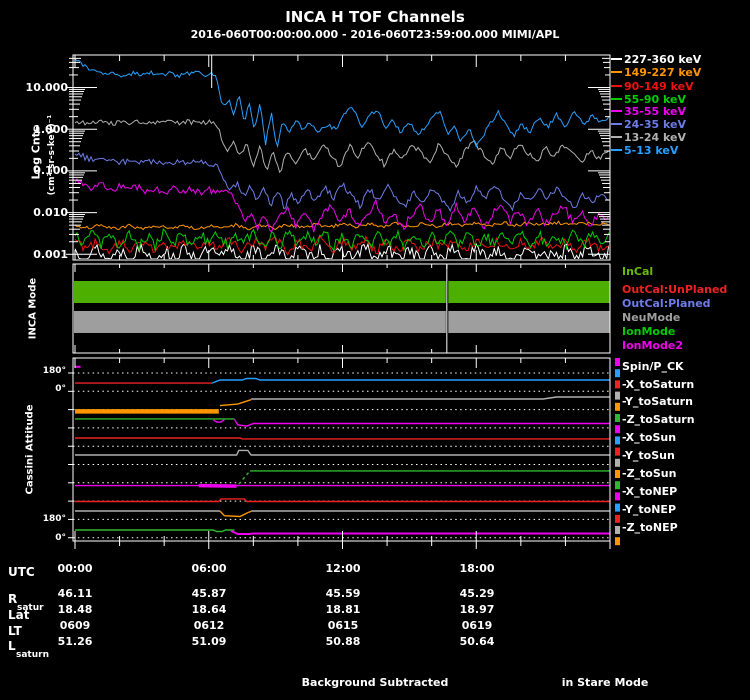  Describe the element at coordinates (649, 473) in the screenshot. I see `attitude-legend-item-6: -Z_toSun` at that location.